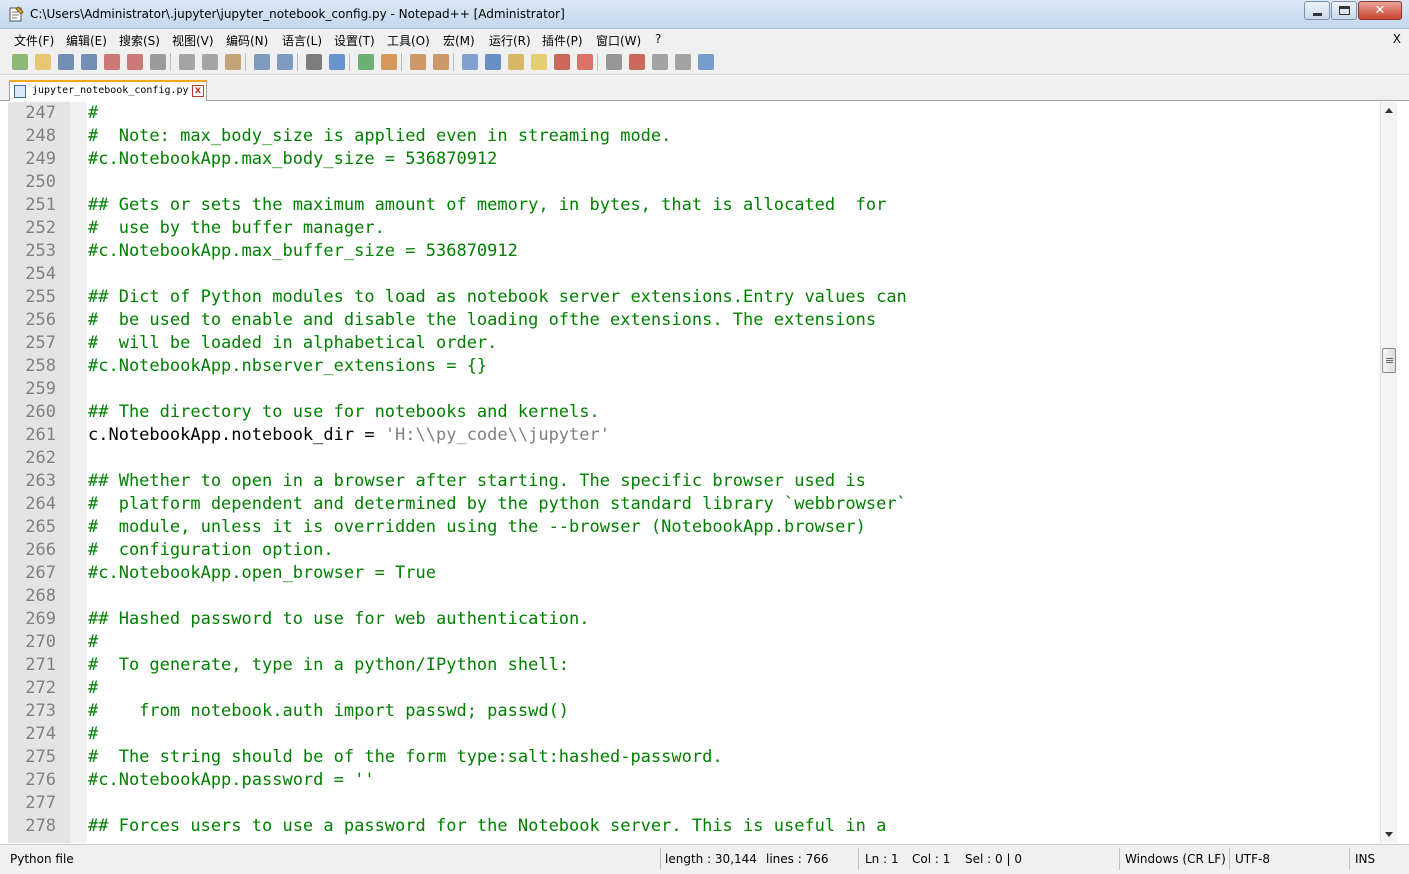 This screenshot has width=1409, height=874. Describe the element at coordinates (694, 182) in the screenshot. I see `code-line: 250` at that location.